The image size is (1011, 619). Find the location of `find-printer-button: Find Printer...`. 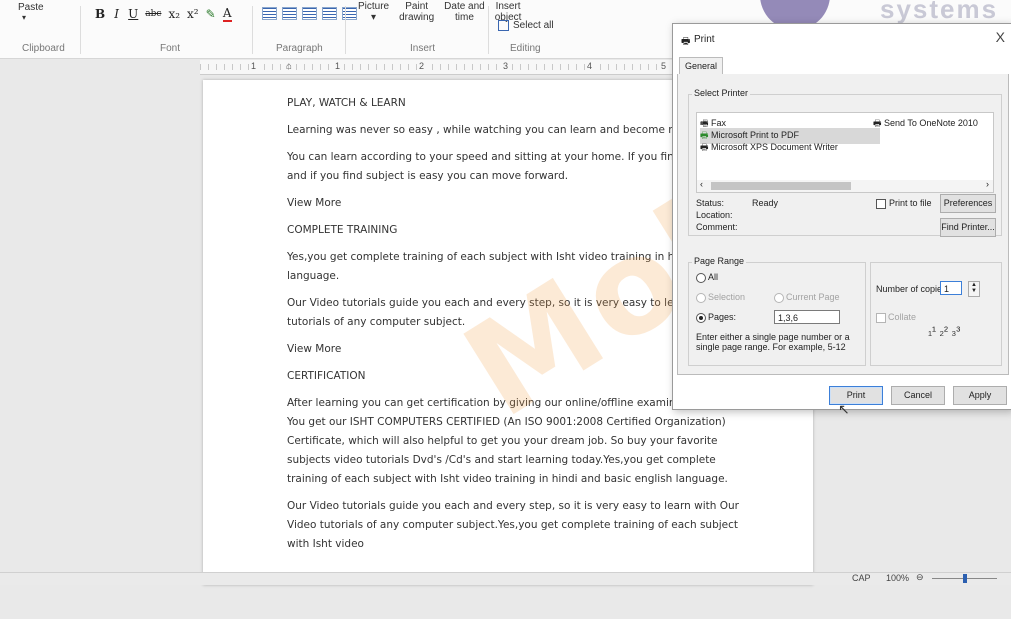

find-printer-button: Find Printer... is located at coordinates (968, 227).